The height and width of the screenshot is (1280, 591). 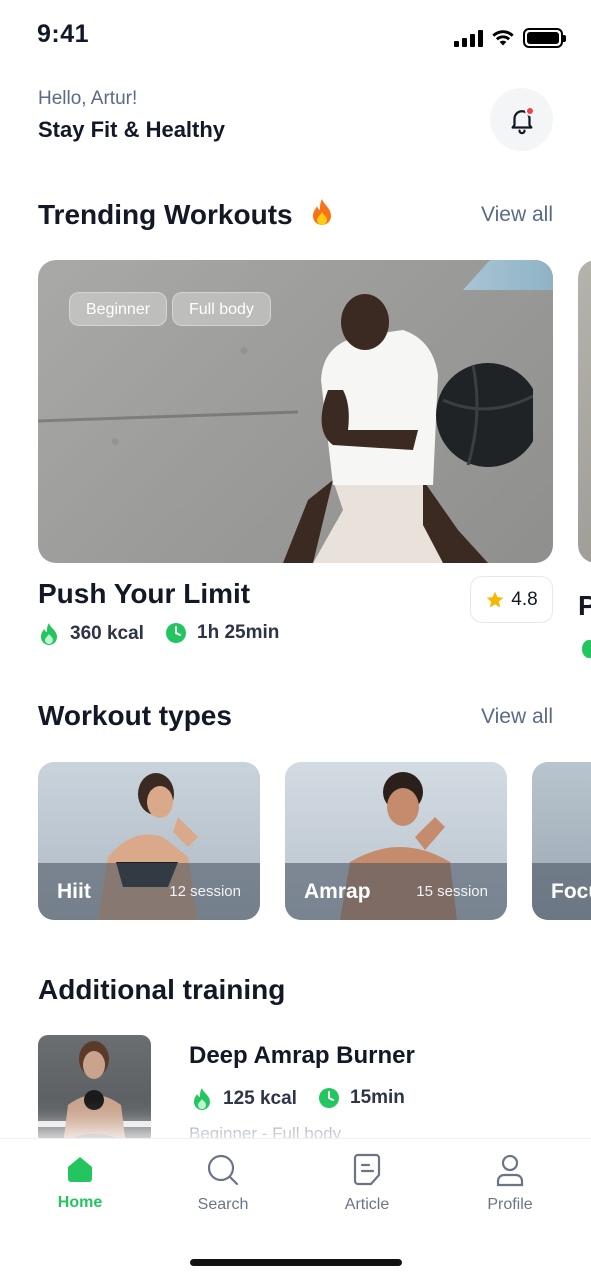 I want to click on notifications-button, so click(x=521, y=119).